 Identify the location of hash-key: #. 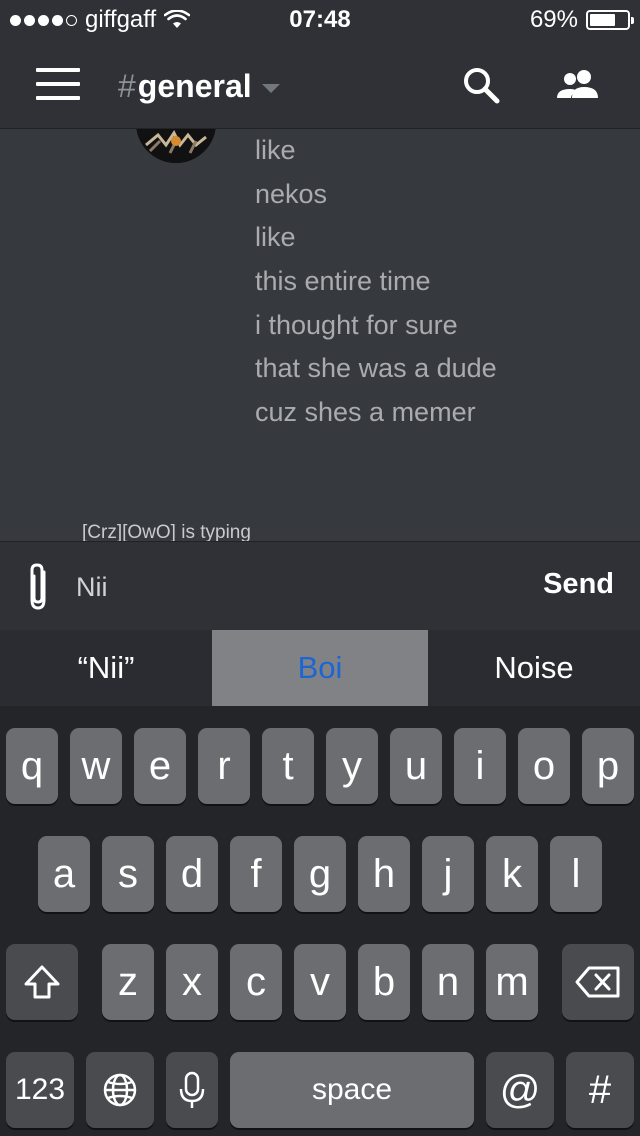
(600, 1090).